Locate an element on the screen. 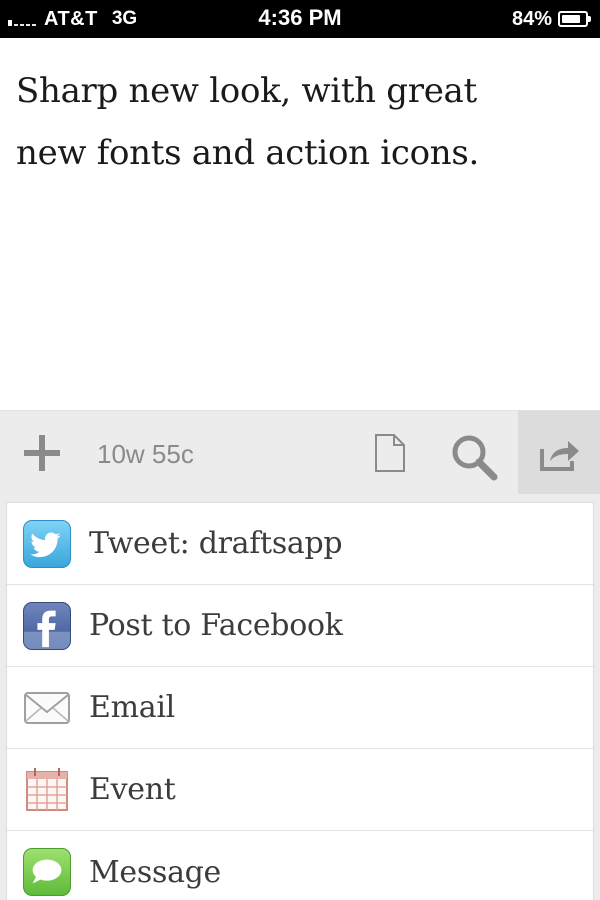  action-label: Message is located at coordinates (155, 872).